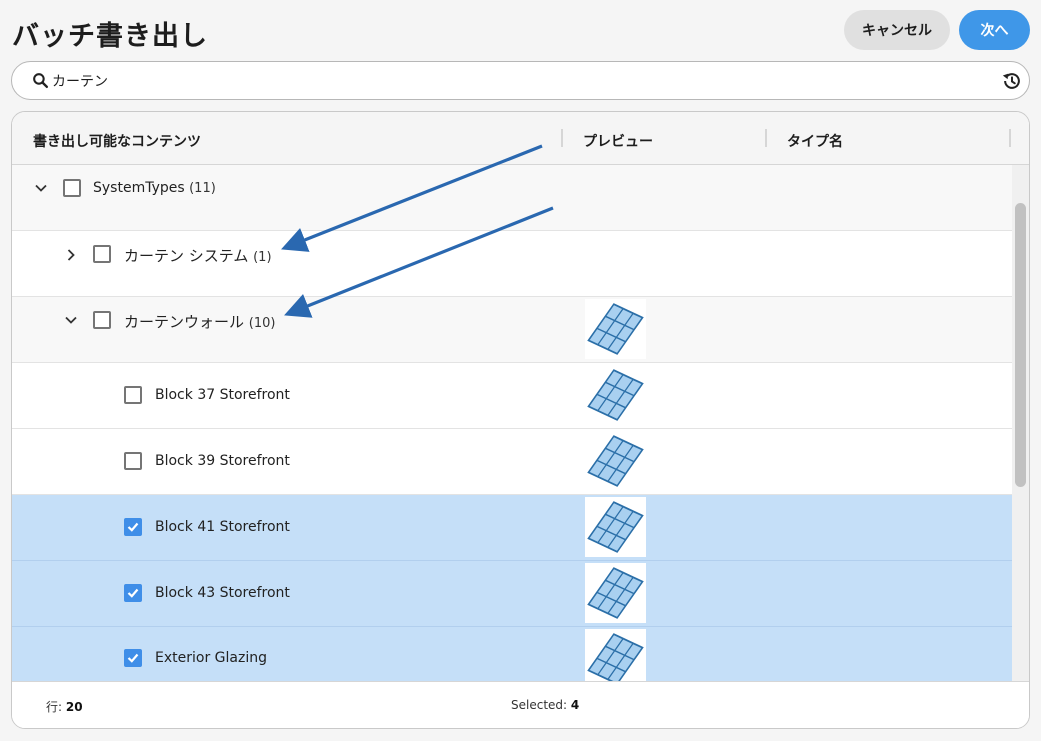 This screenshot has height=741, width=1041. Describe the element at coordinates (994, 30) in the screenshot. I see `next-button: 次へ` at that location.